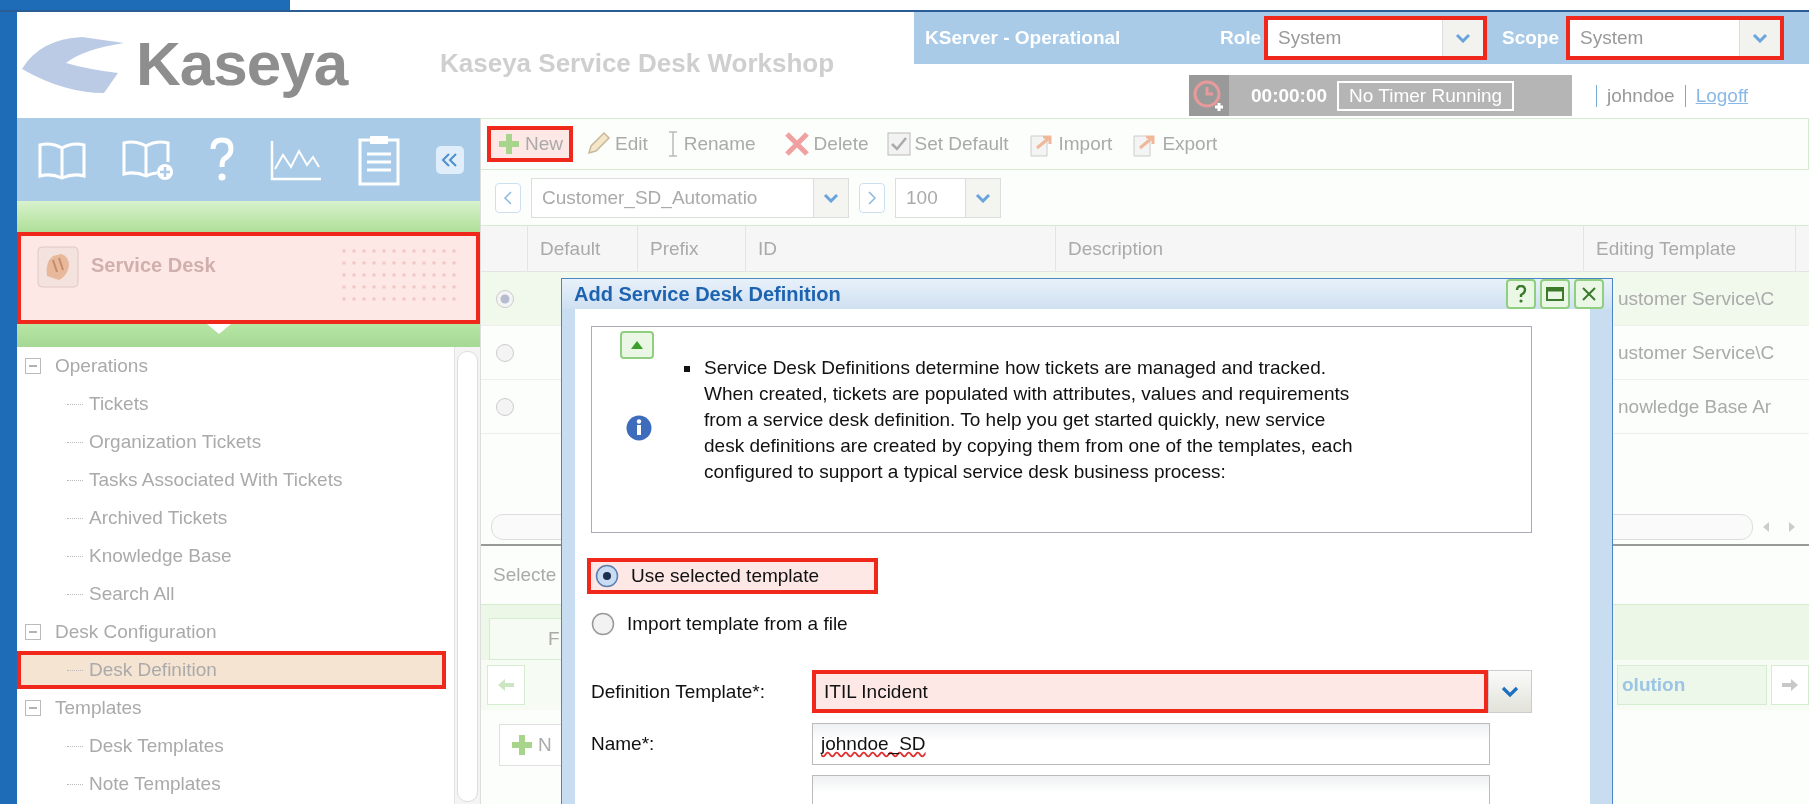  I want to click on collapse-icon, so click(450, 159).